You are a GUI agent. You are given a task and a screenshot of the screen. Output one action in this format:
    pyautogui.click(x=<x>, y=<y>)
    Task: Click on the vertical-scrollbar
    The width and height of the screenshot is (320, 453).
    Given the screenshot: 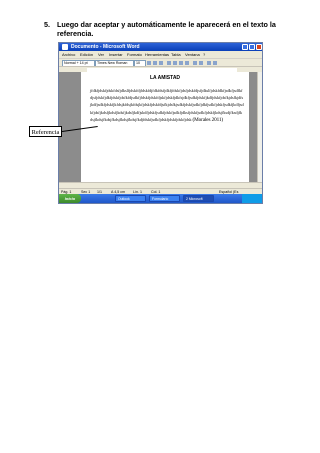 What is the action you would take?
    pyautogui.click(x=259, y=127)
    